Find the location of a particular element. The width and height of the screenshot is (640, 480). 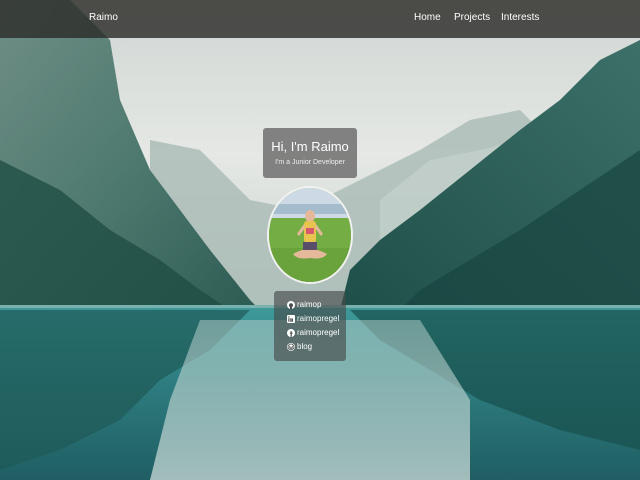

social-label-facebook: raimopregel is located at coordinates (318, 332).